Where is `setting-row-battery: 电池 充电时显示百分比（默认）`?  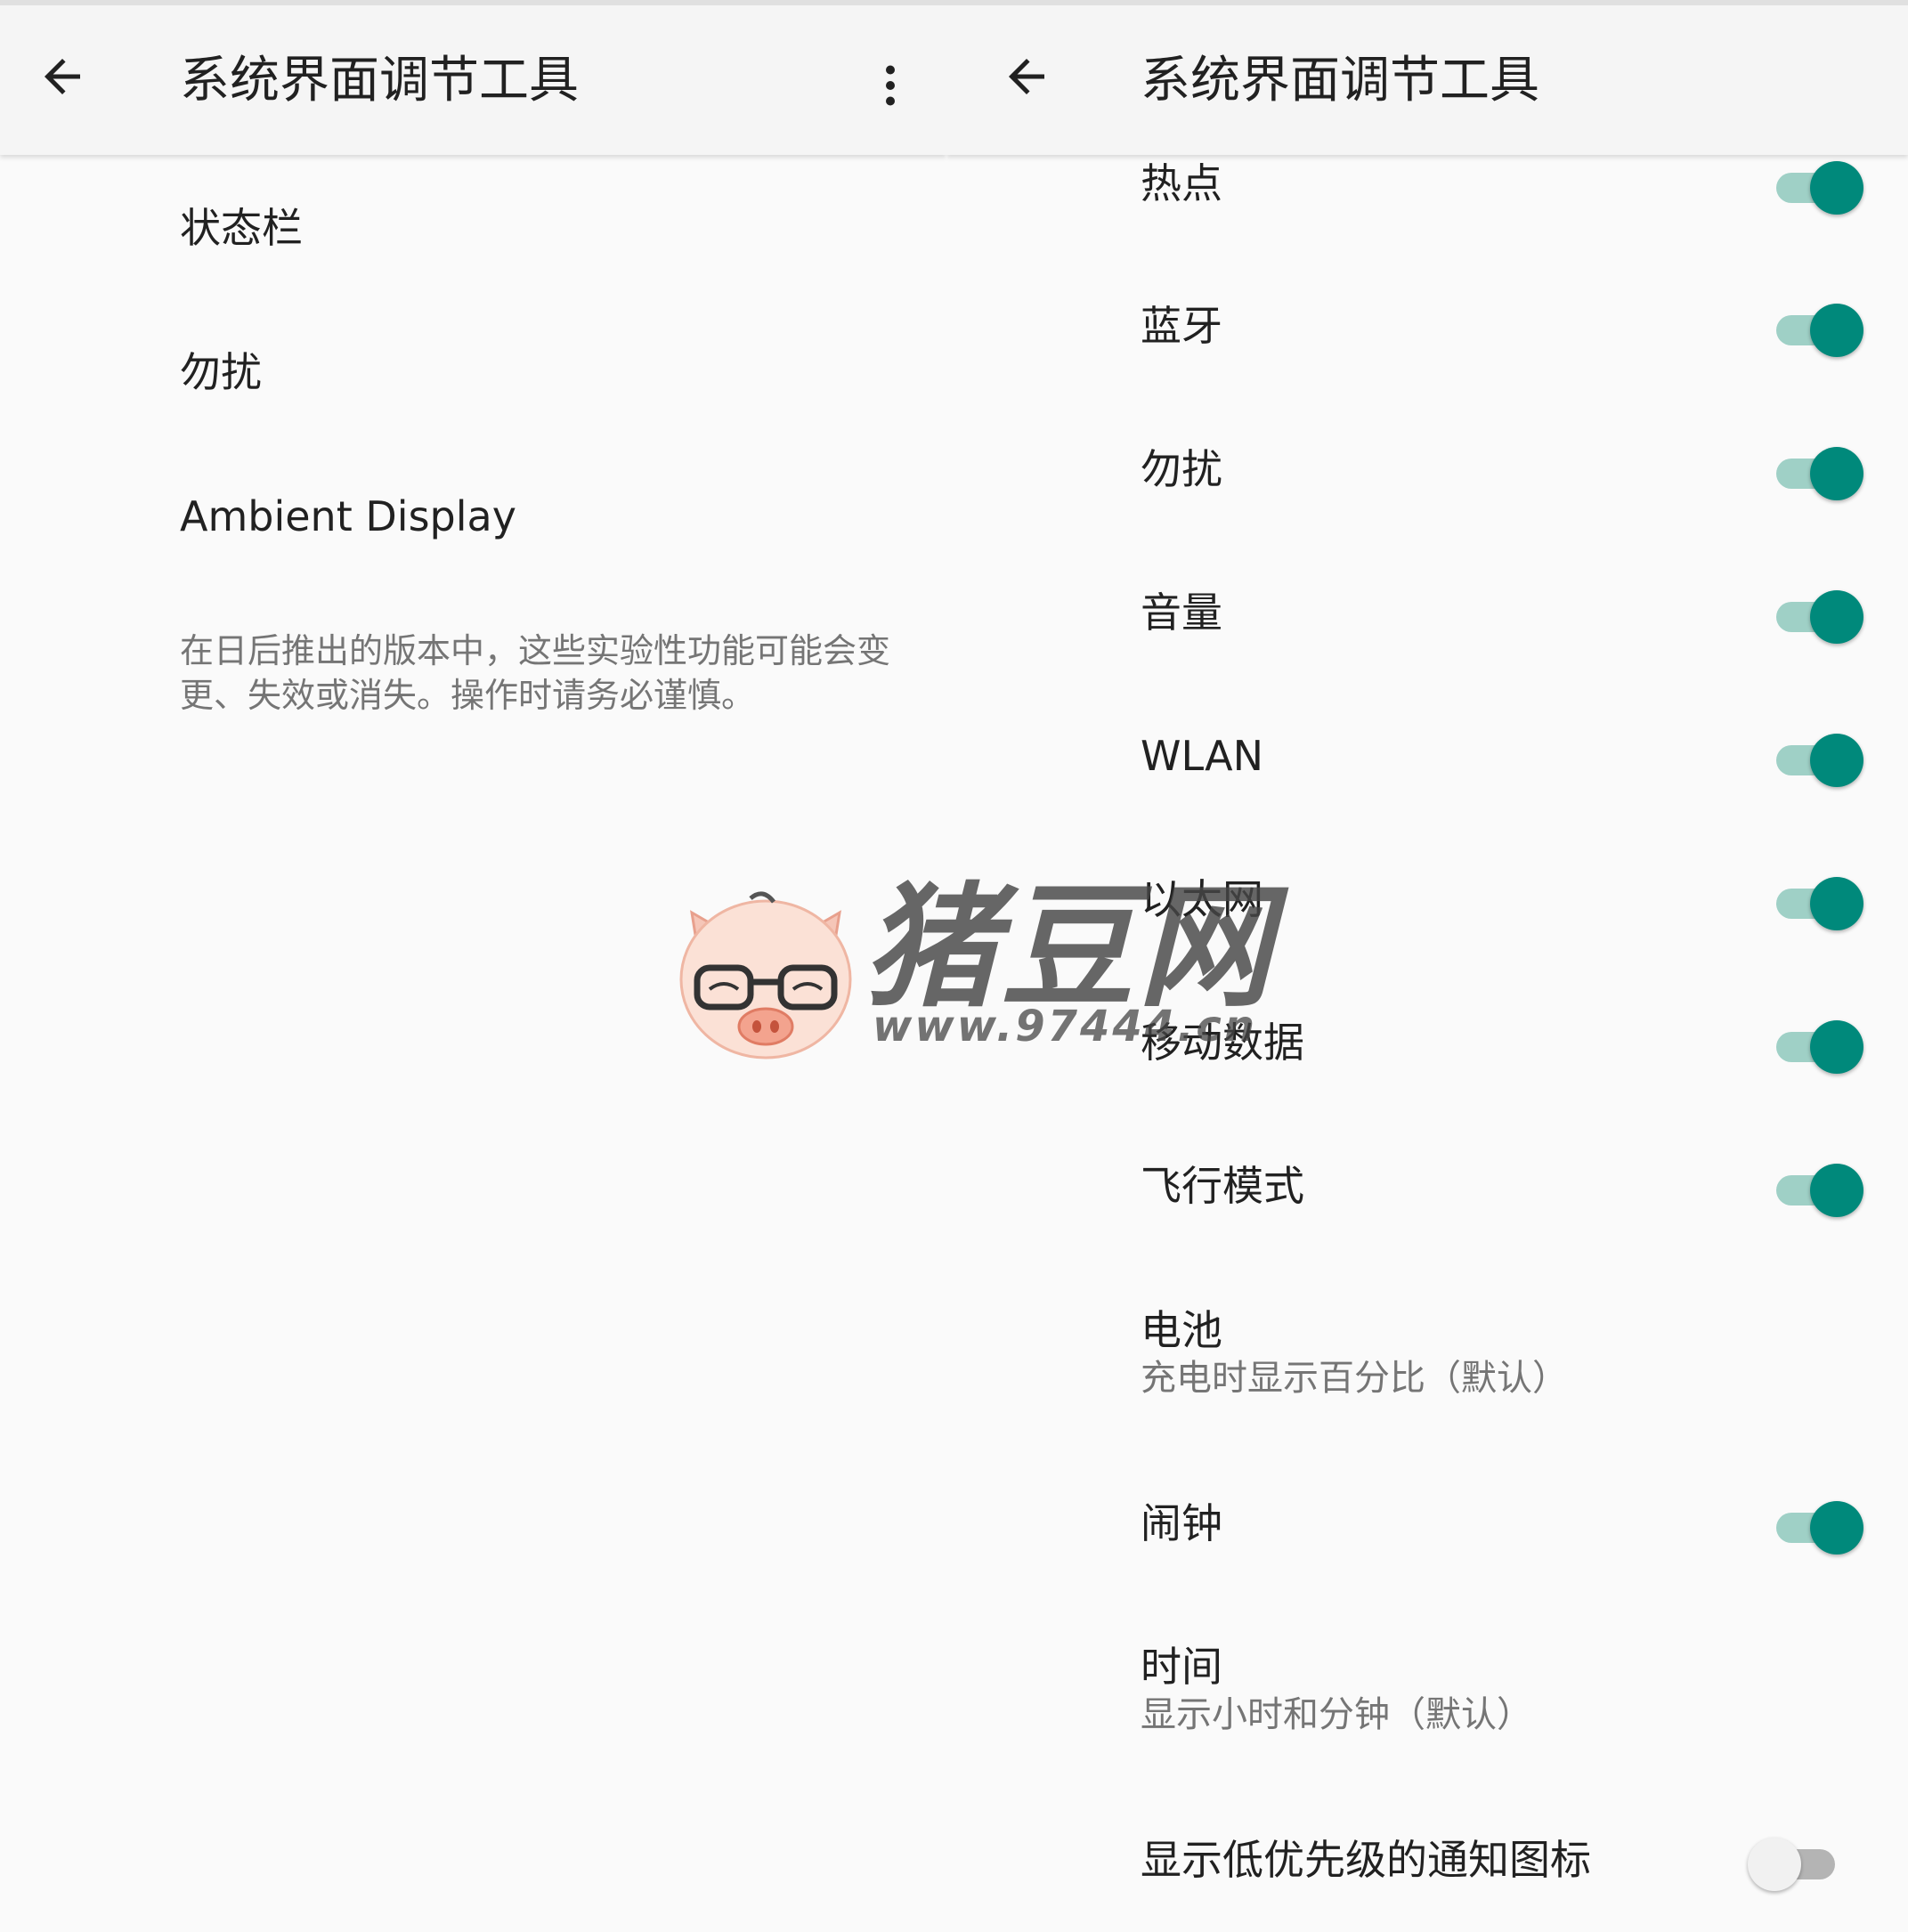
setting-row-battery: 电池 充电时显示百分比（默认） is located at coordinates (1427, 1375).